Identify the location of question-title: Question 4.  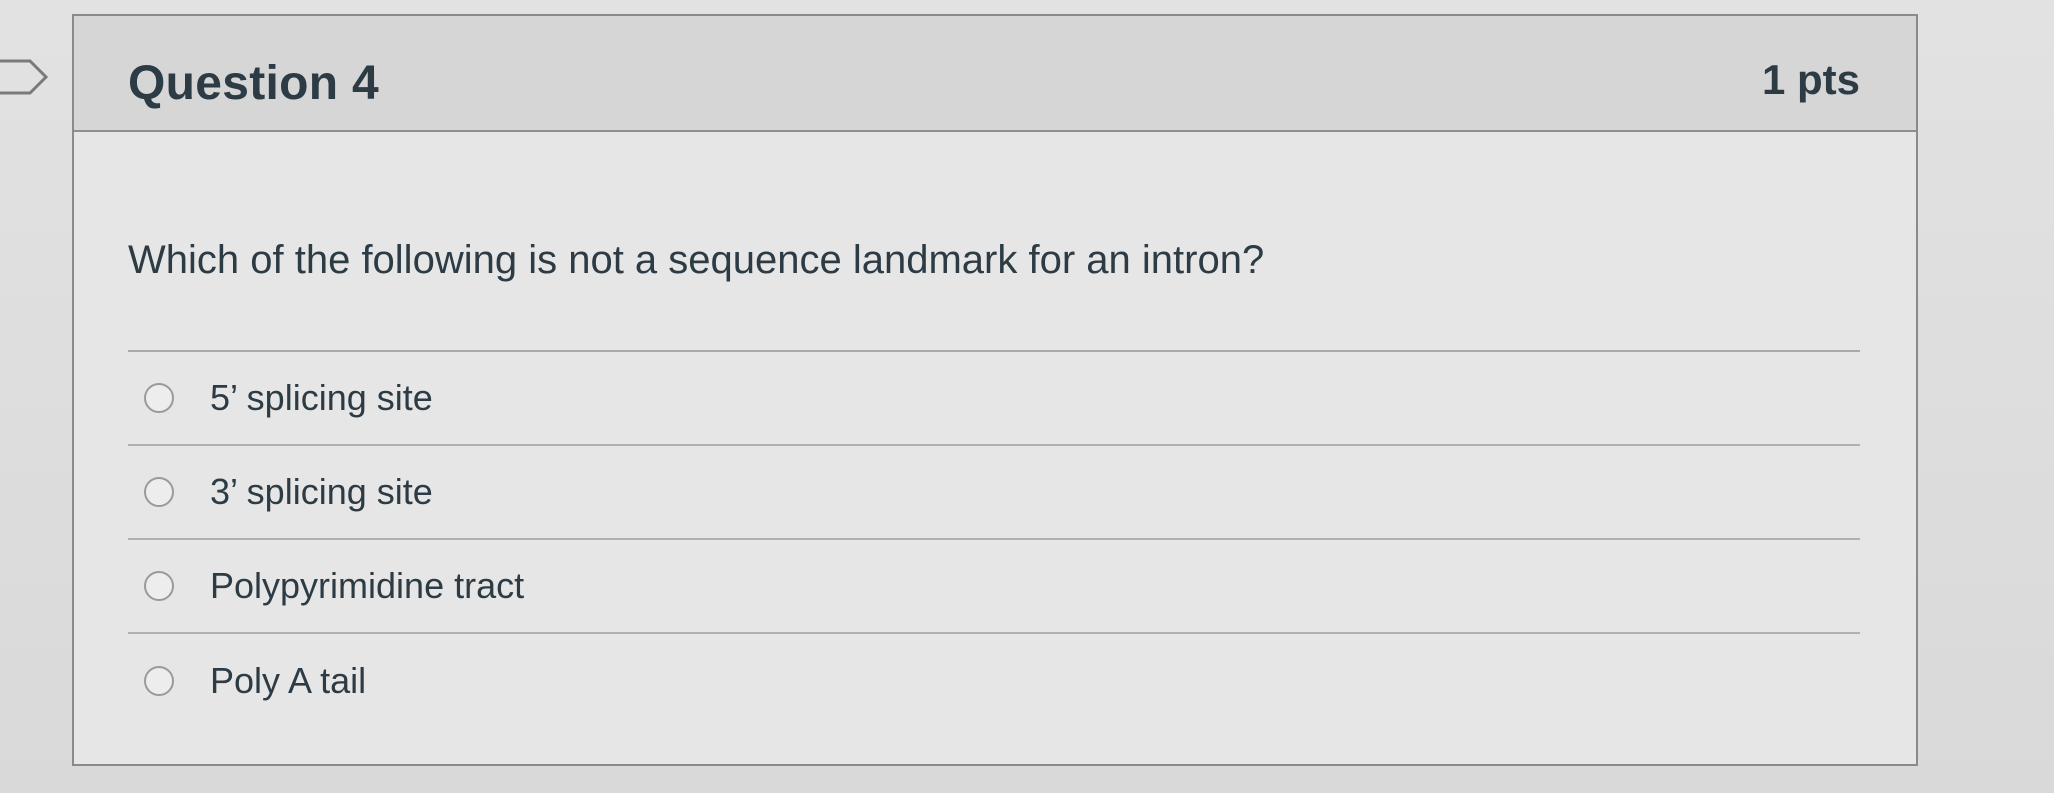
(254, 83).